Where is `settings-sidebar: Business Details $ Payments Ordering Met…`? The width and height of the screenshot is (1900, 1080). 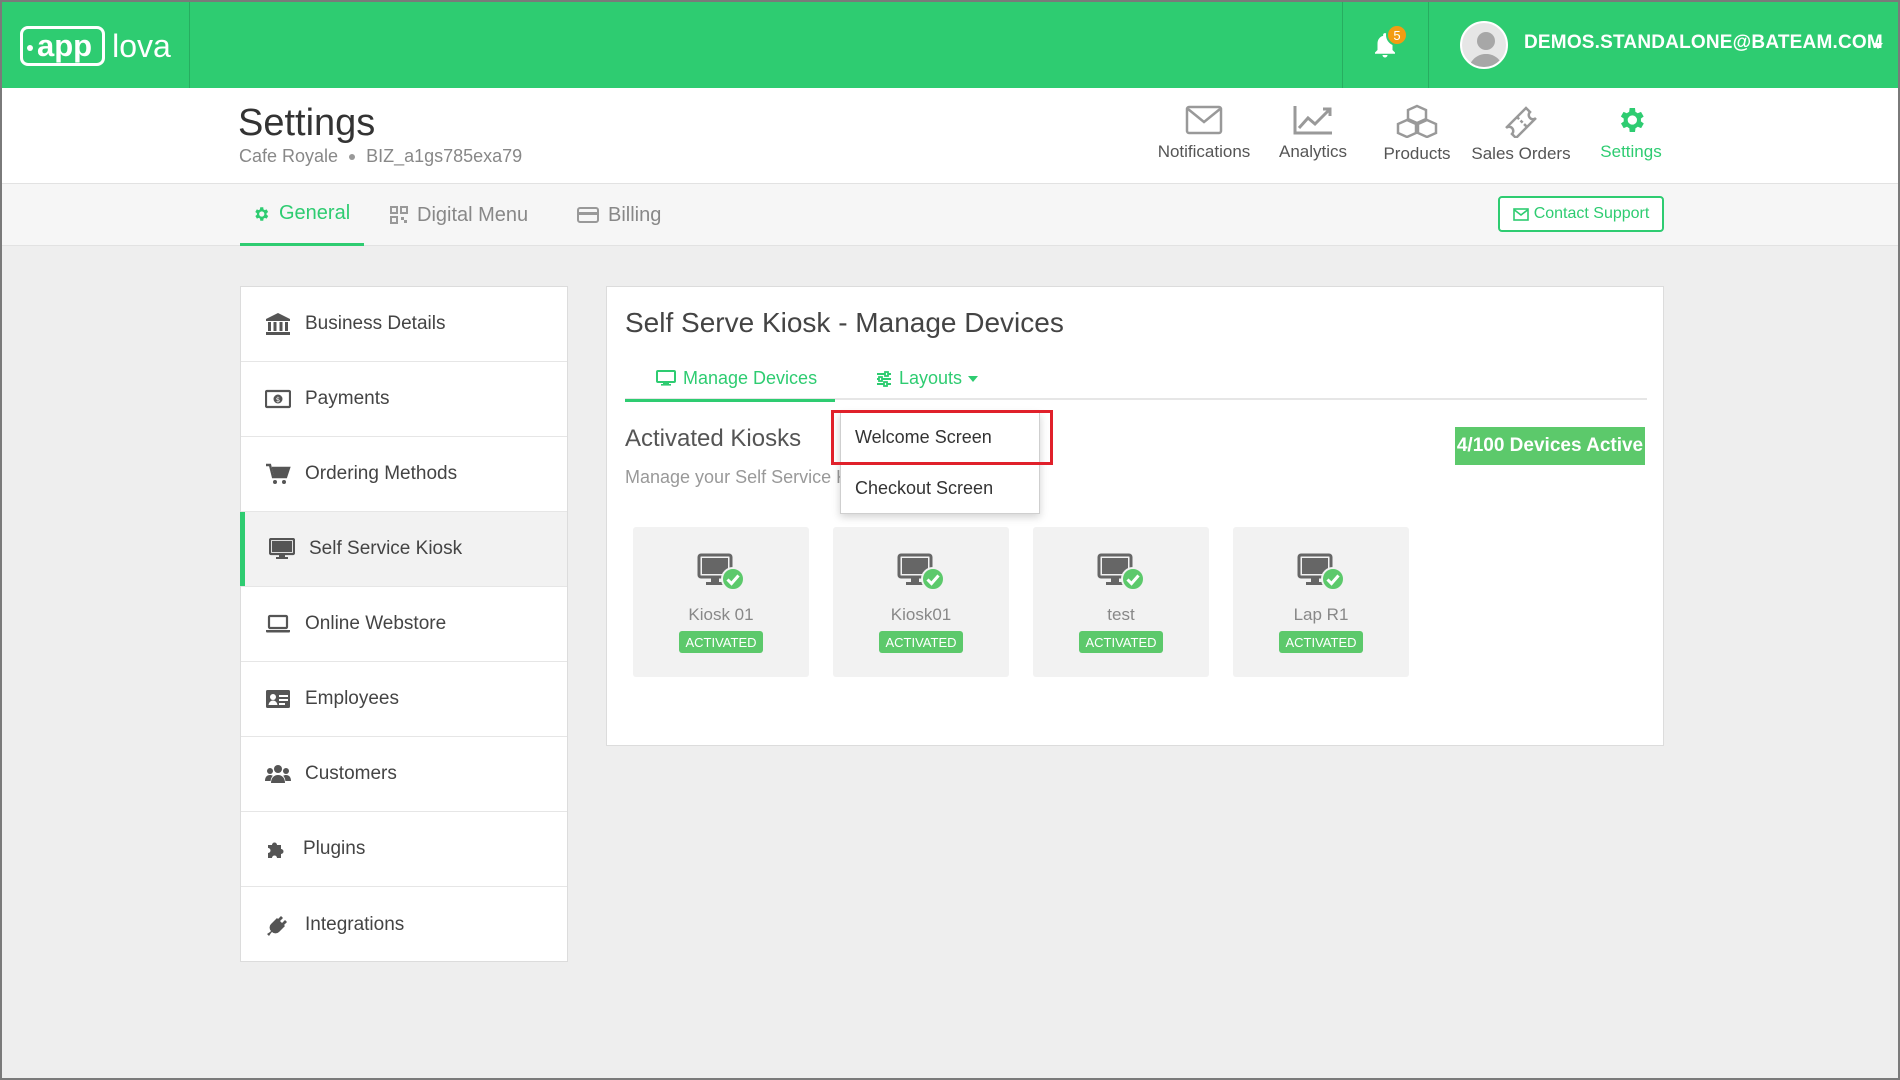
settings-sidebar: Business Details $ Payments Ordering Met… is located at coordinates (404, 624).